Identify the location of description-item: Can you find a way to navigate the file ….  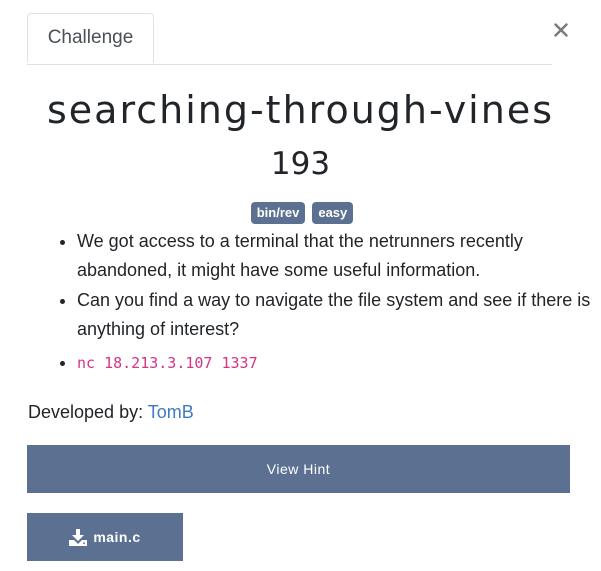
(337, 315).